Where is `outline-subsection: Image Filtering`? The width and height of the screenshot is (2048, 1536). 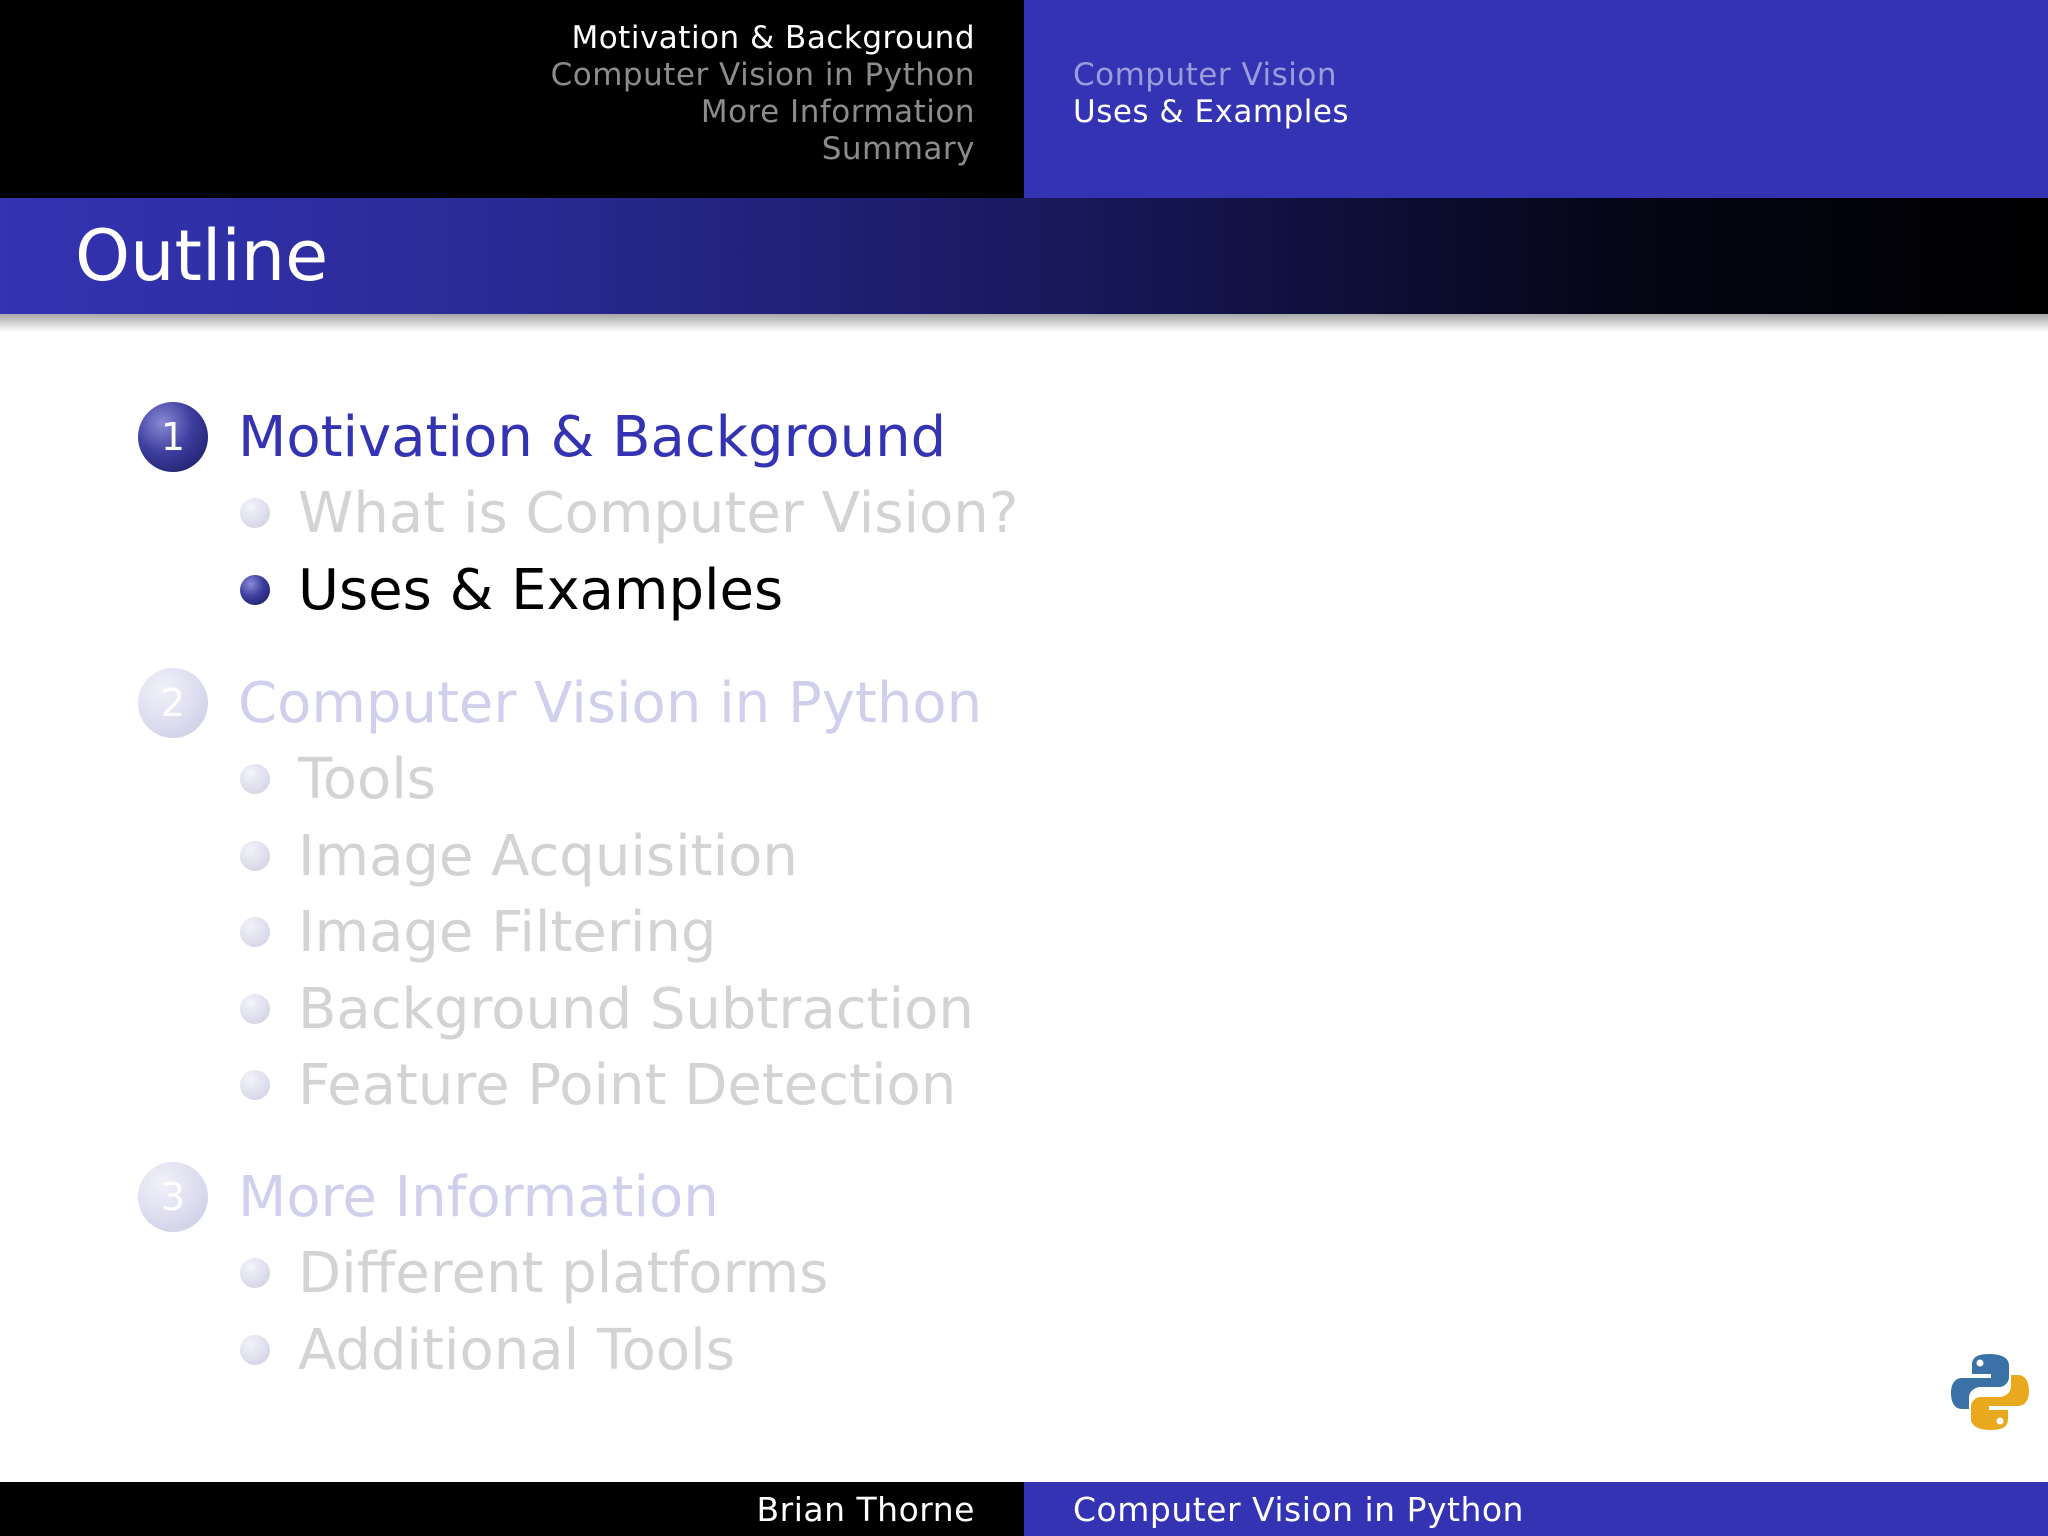
outline-subsection: Image Filtering is located at coordinates (478, 932).